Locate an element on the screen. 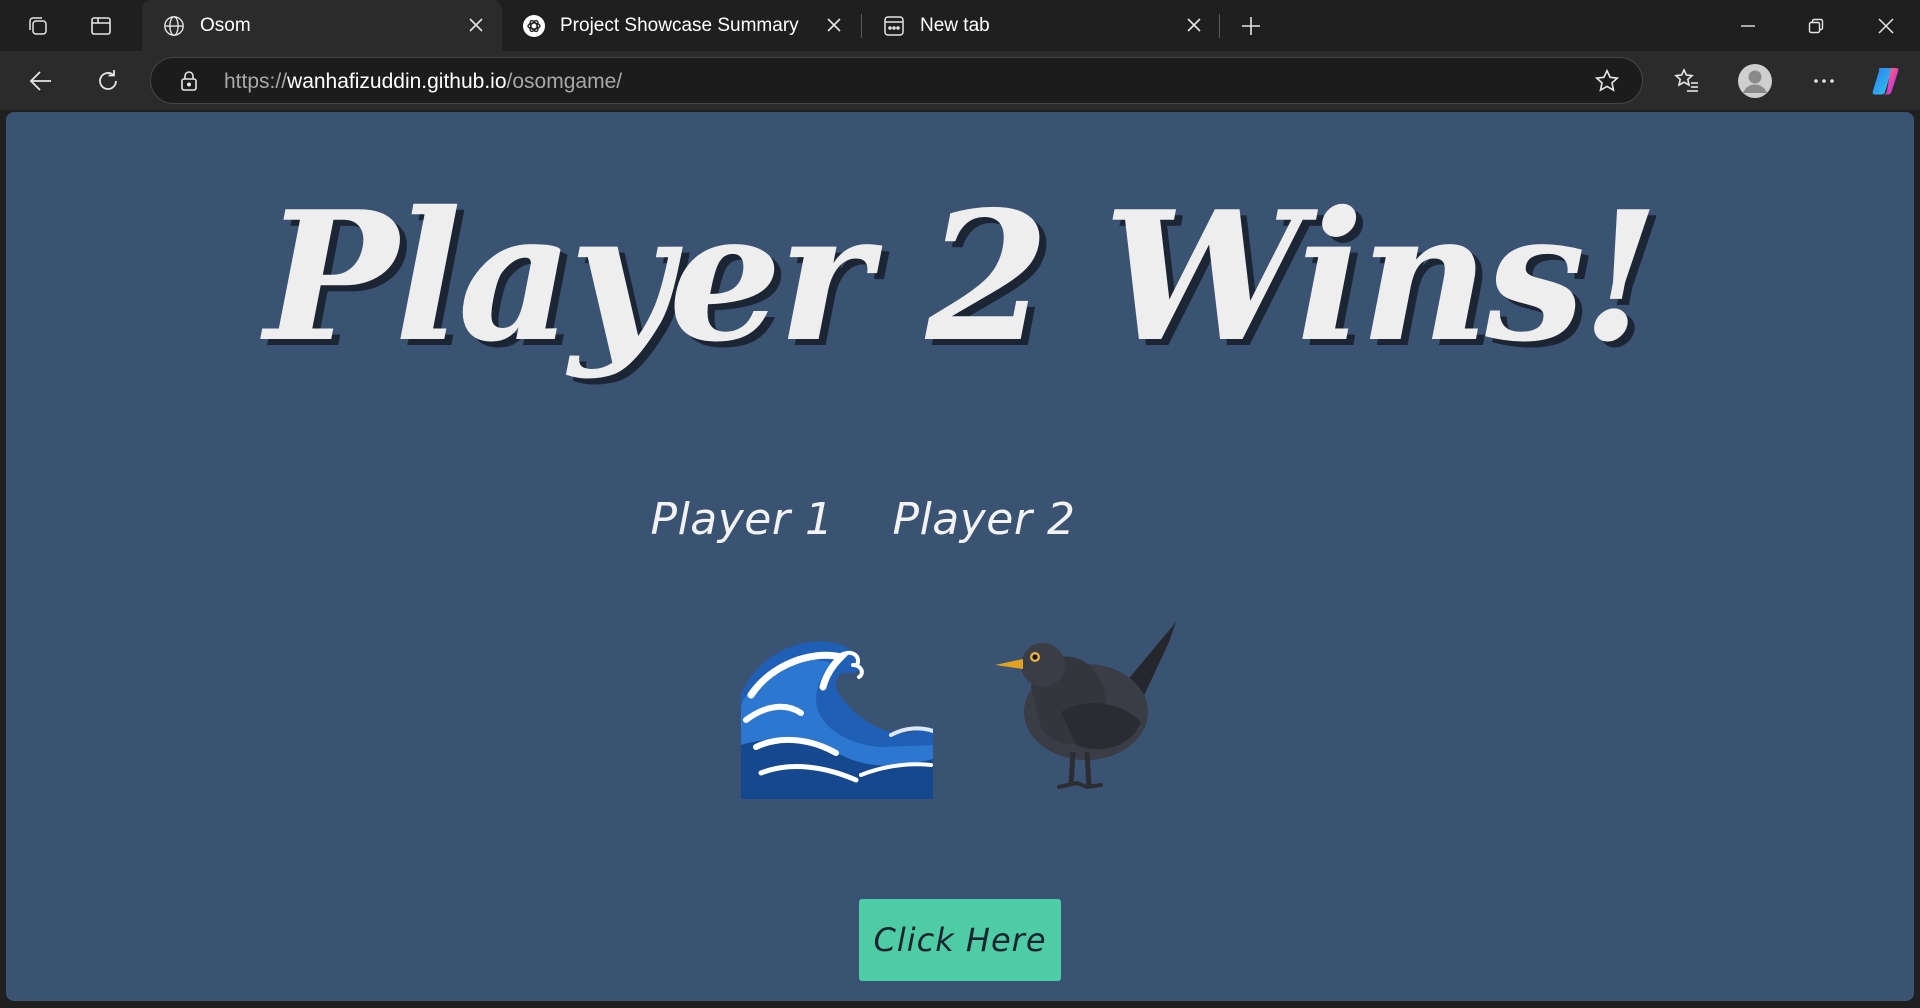 This screenshot has width=1920, height=1008. click-here-button: Click Here is located at coordinates (960, 940).